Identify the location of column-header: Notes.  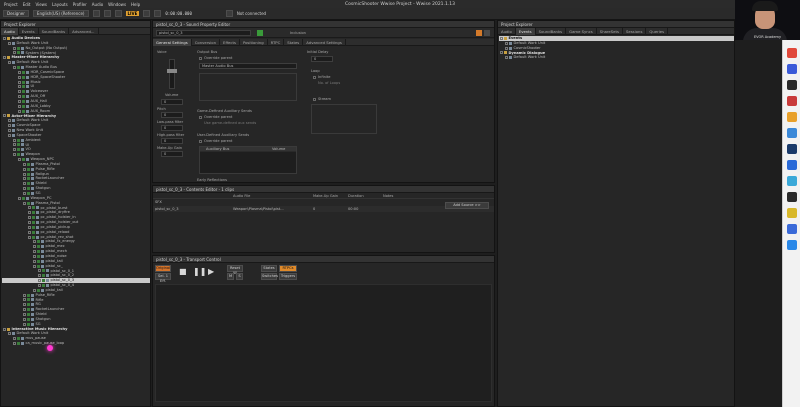
(388, 196).